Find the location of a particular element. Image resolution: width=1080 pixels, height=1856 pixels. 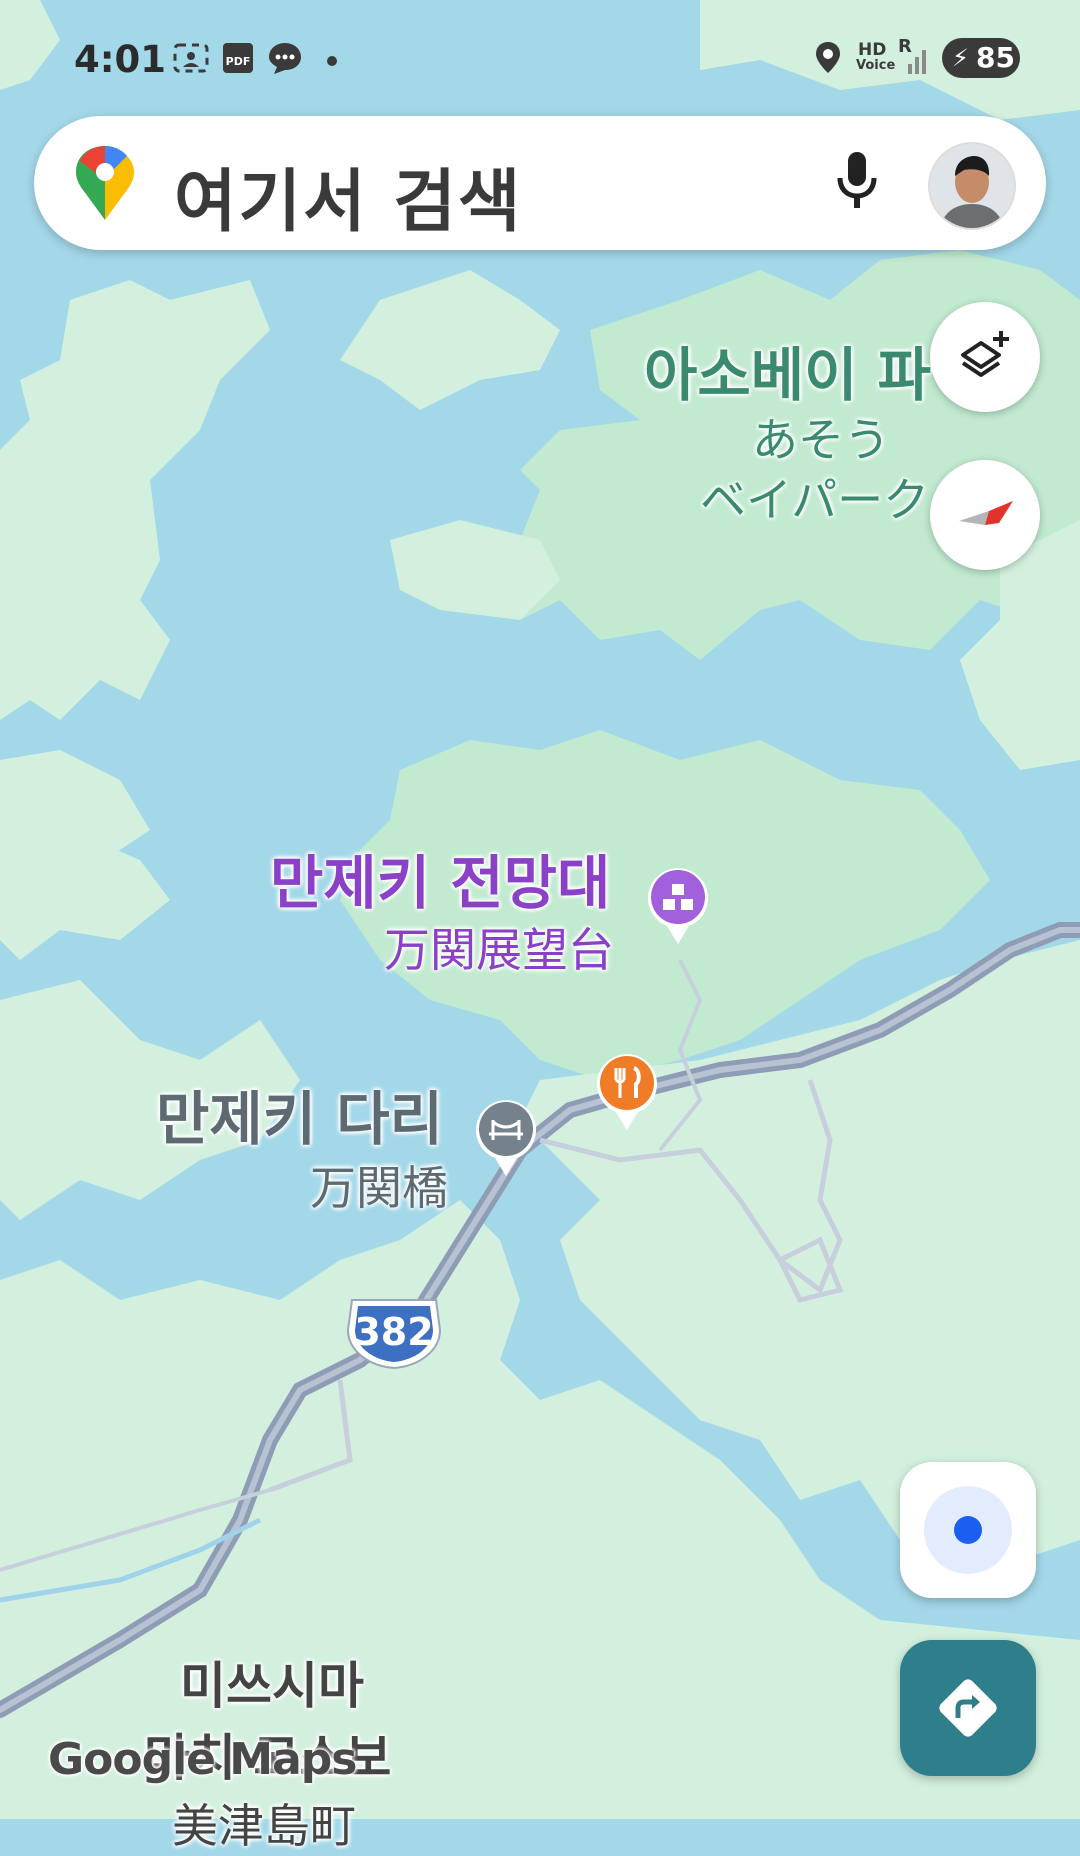

my-location-button is located at coordinates (968, 1530).